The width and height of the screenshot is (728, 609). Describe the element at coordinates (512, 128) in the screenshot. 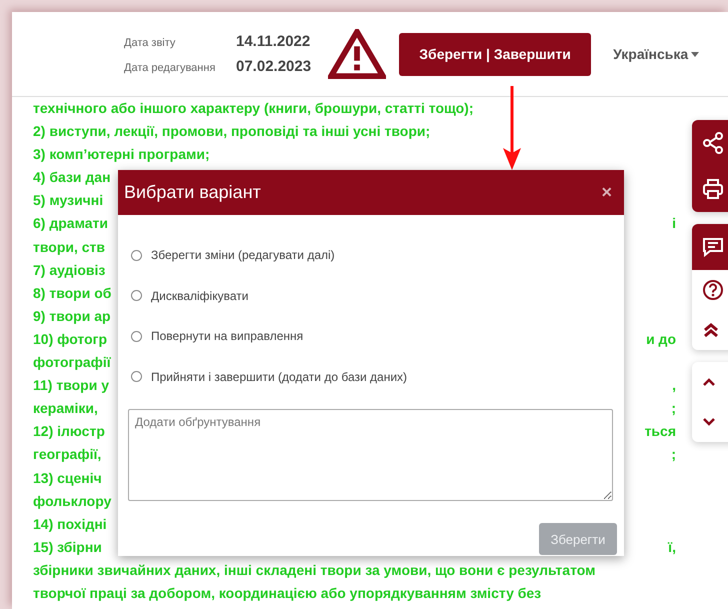

I see `arrow-icon` at that location.